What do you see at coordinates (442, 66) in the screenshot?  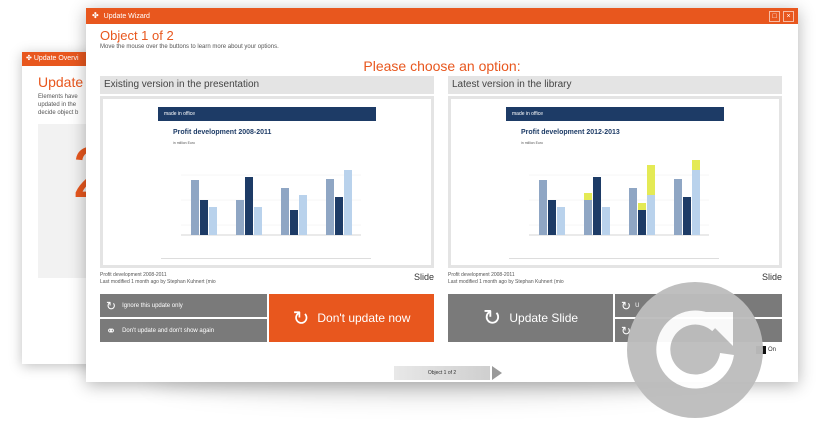 I see `choose-prompt: Please choose an option:` at bounding box center [442, 66].